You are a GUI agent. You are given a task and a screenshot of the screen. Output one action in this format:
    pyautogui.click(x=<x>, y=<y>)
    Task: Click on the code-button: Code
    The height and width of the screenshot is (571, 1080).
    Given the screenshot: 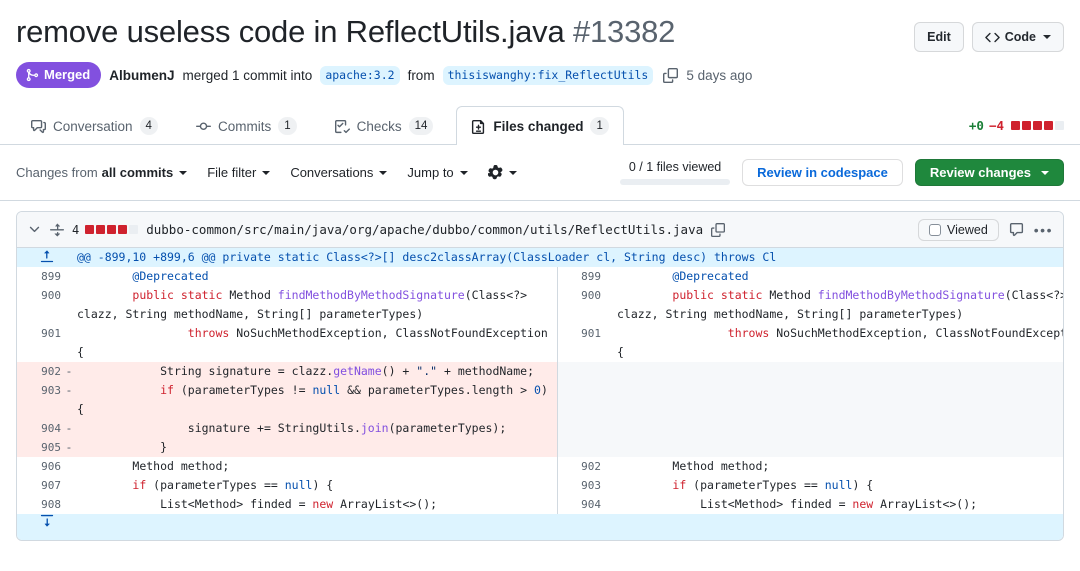 What is the action you would take?
    pyautogui.click(x=1017, y=37)
    